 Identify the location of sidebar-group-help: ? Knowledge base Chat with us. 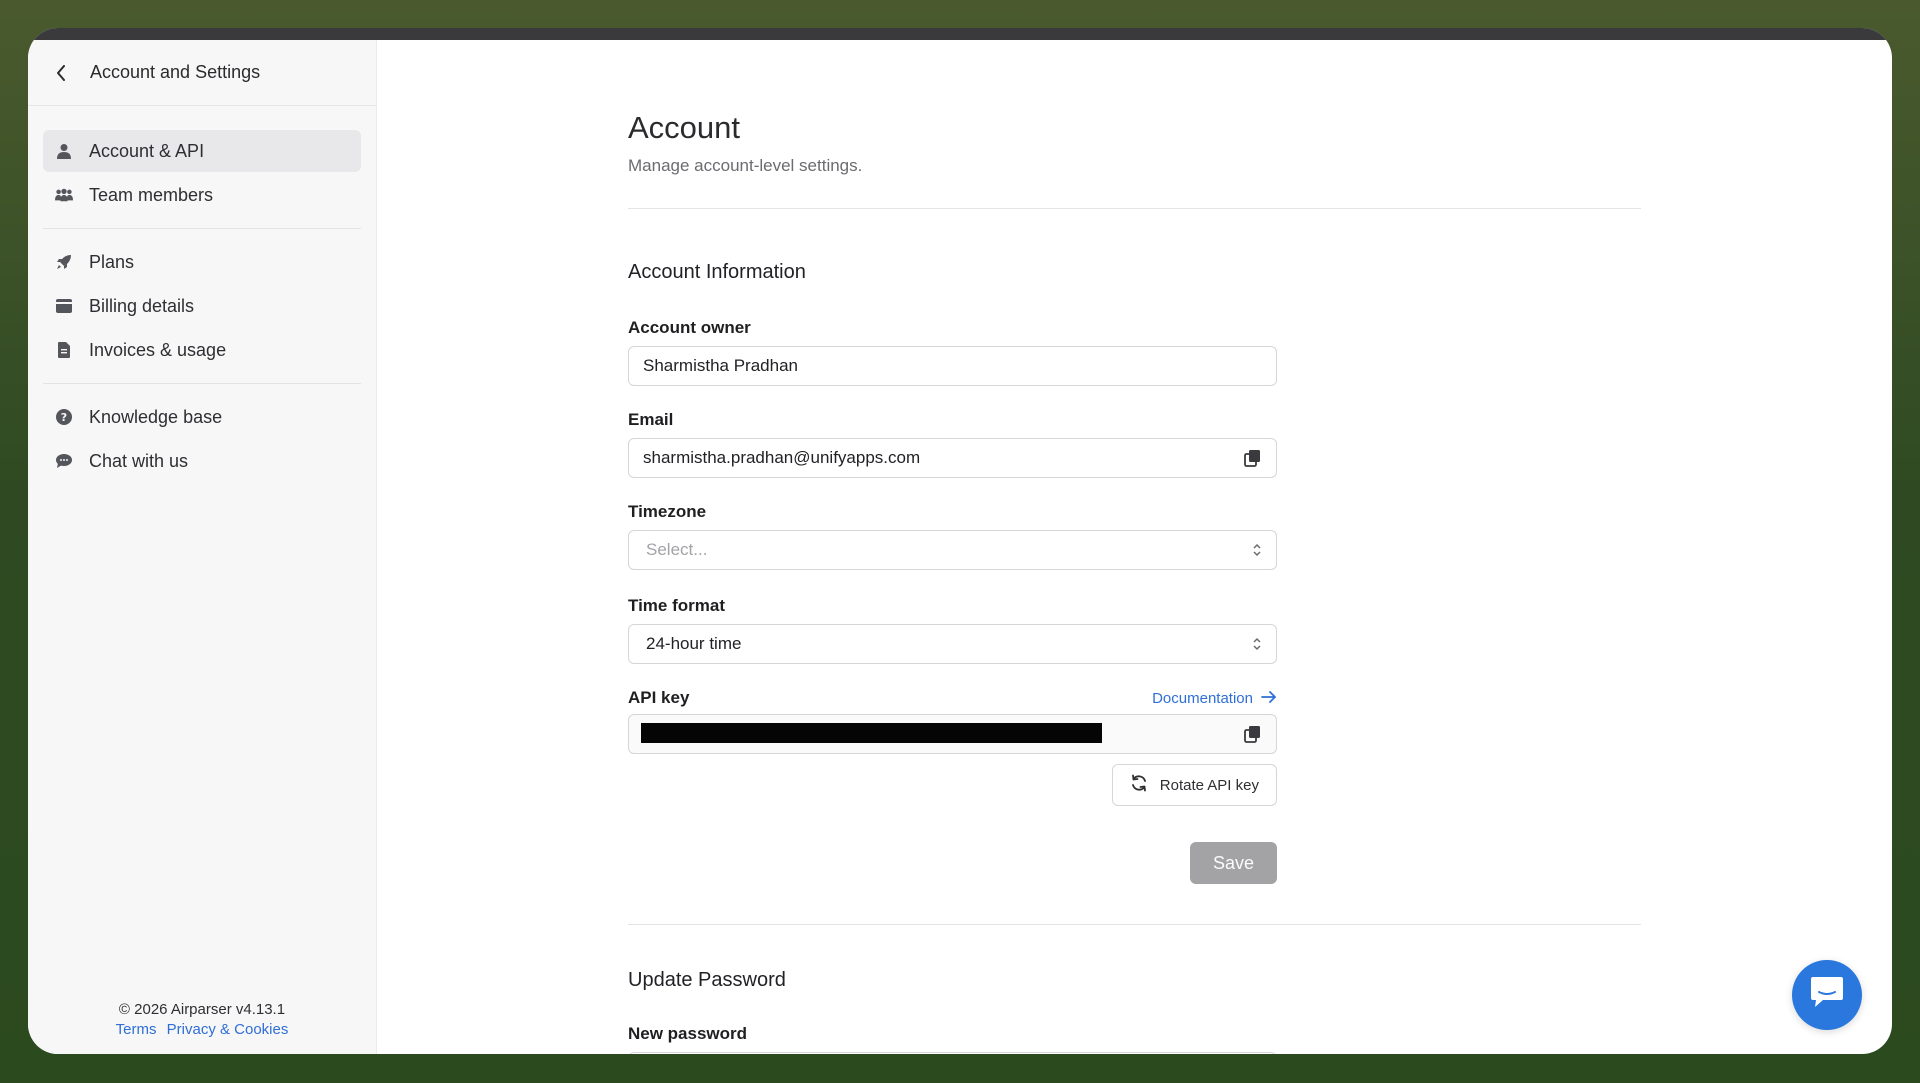
(202, 439).